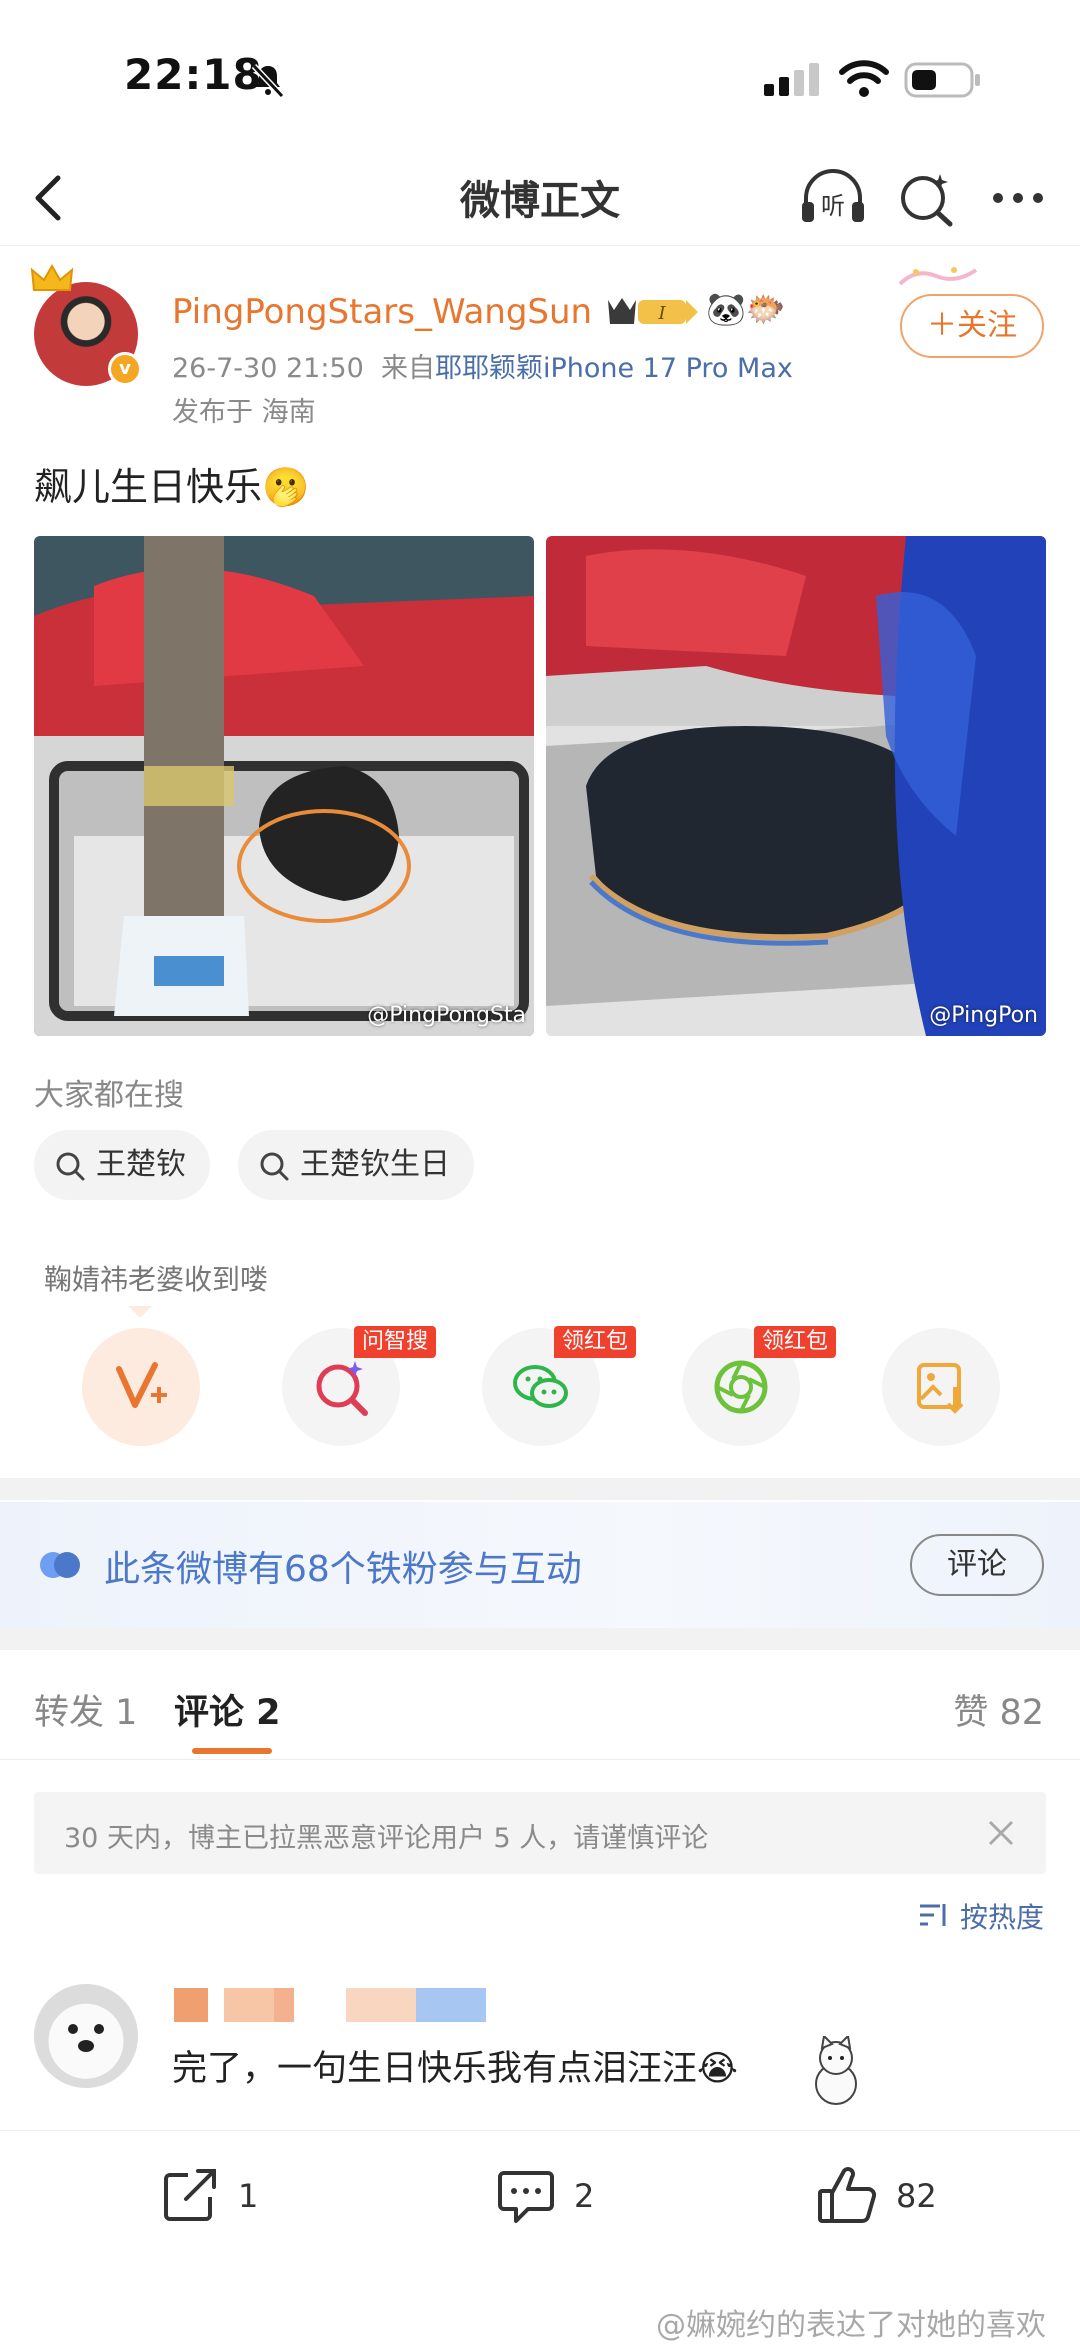 Image resolution: width=1080 pixels, height=2347 pixels. Describe the element at coordinates (375, 1164) in the screenshot. I see `trending-search-label: 王楚钦生日` at that location.